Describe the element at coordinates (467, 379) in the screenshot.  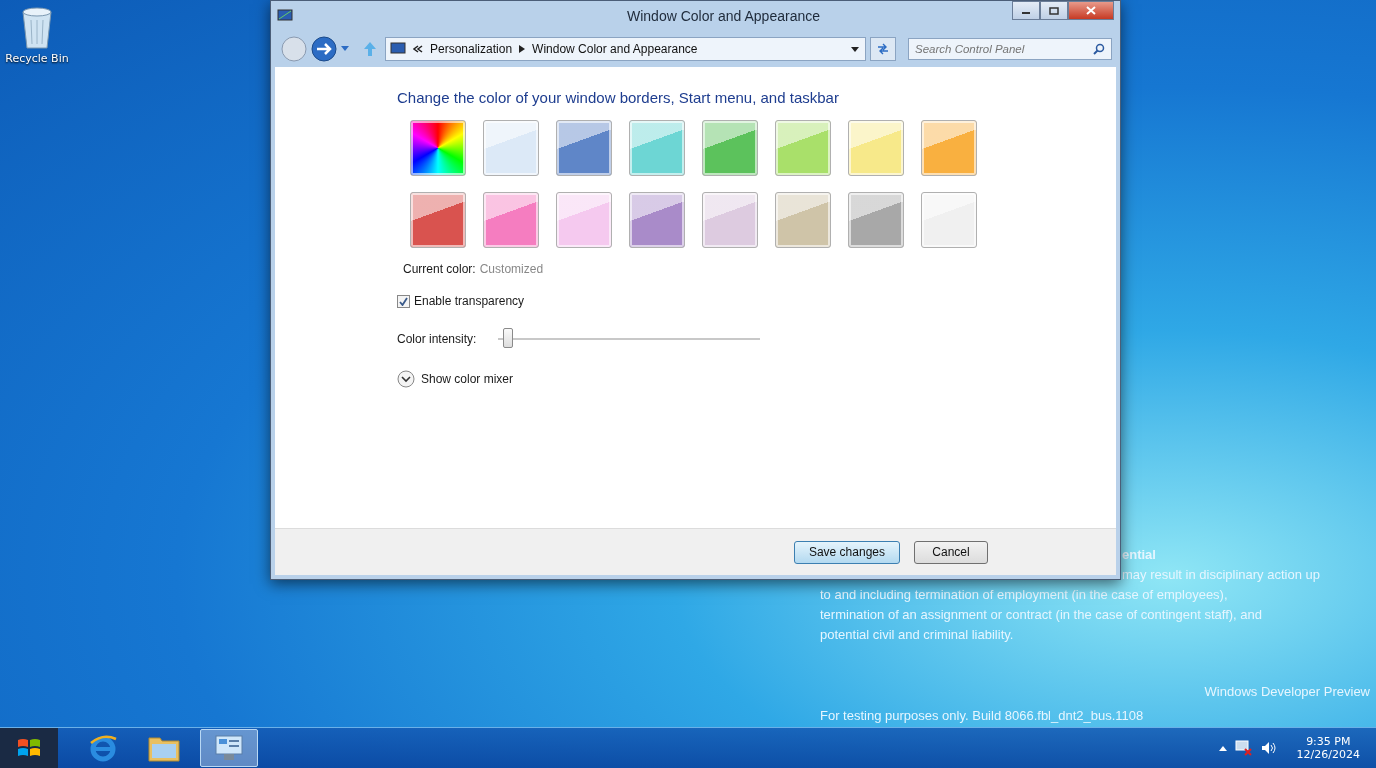
I see `mixer-link: Show color mixer` at that location.